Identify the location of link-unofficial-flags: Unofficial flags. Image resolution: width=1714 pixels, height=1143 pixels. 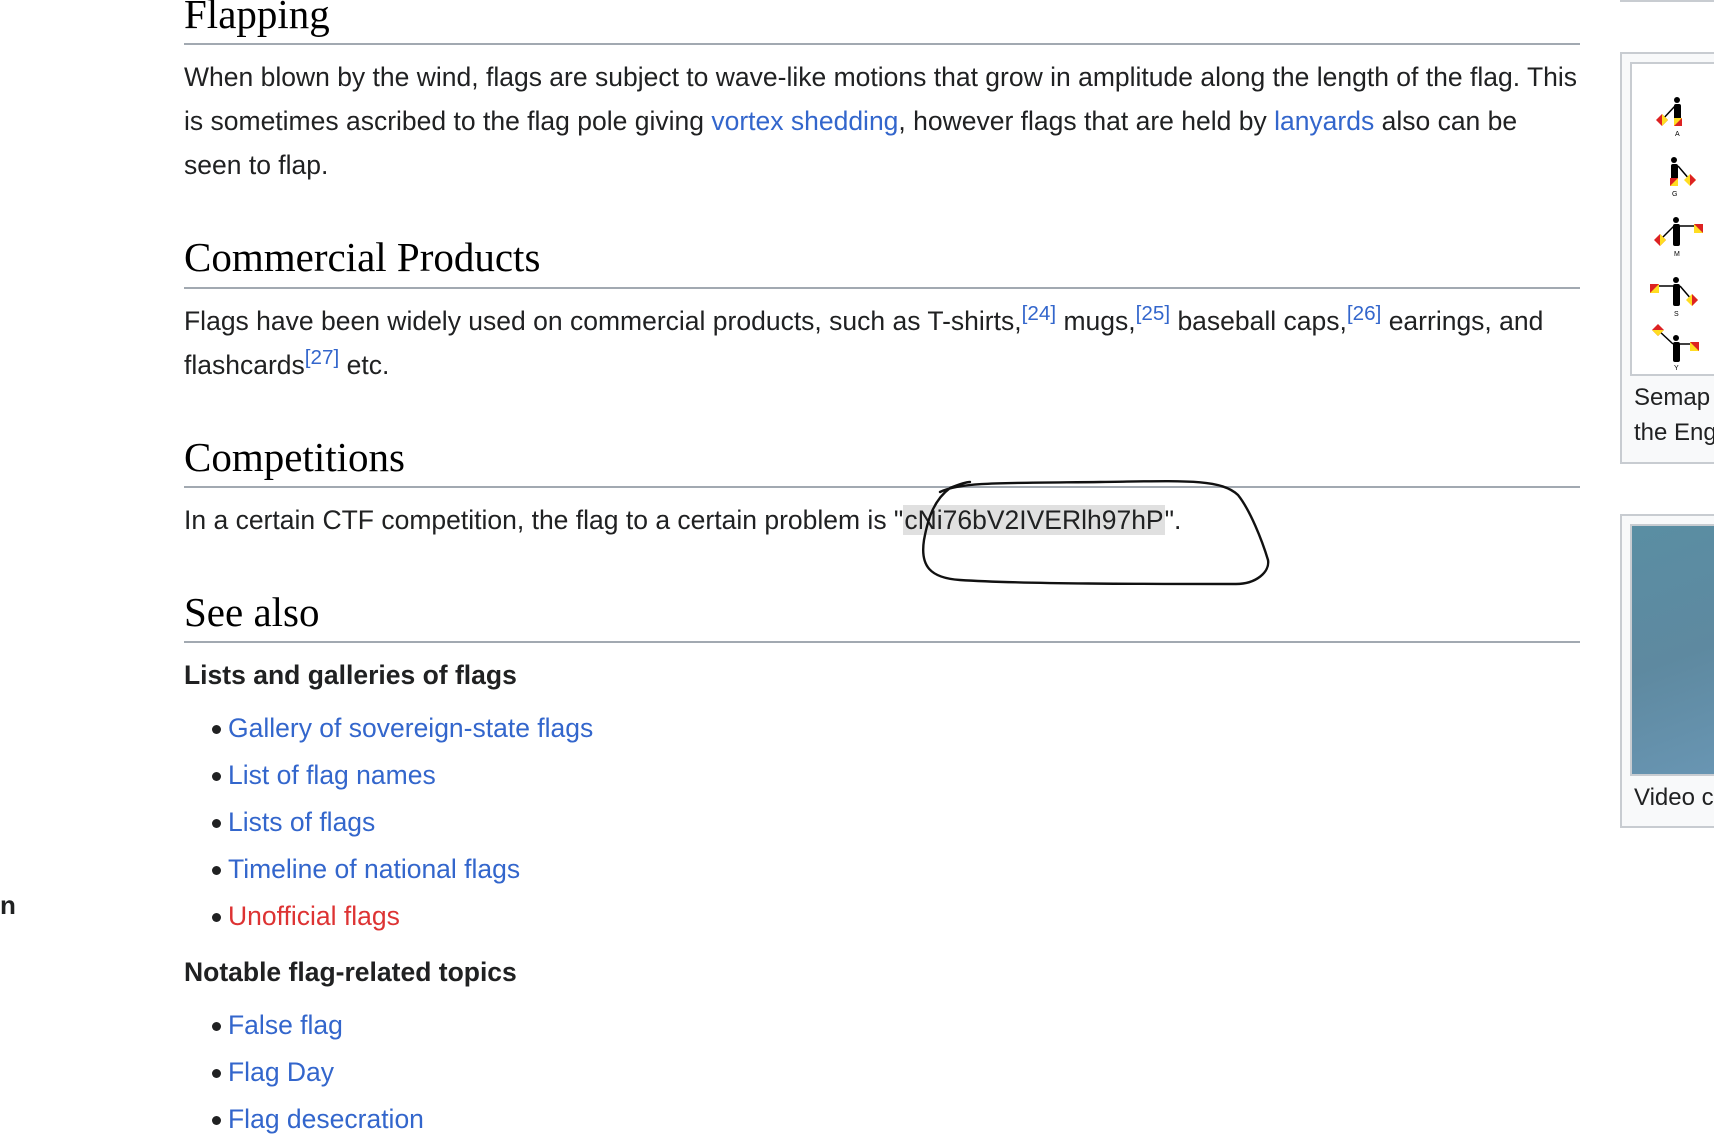
(314, 916).